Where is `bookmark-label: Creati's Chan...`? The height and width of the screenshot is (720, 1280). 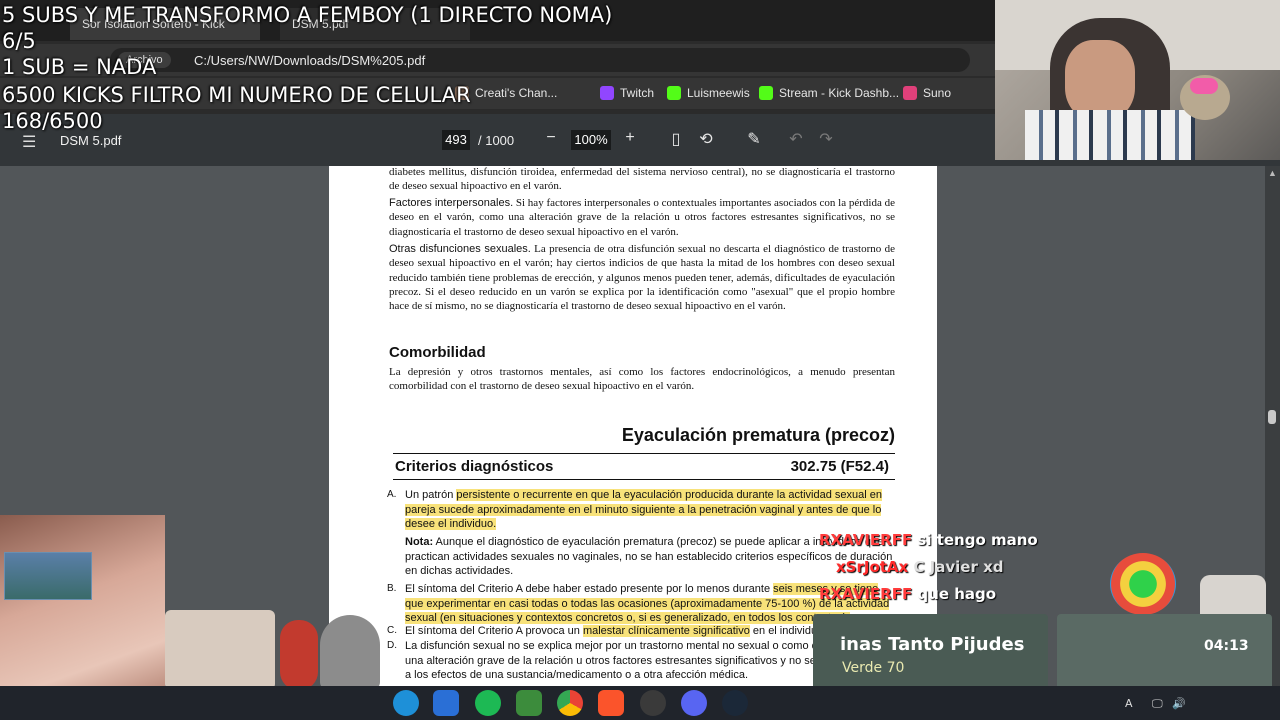 bookmark-label: Creati's Chan... is located at coordinates (516, 93).